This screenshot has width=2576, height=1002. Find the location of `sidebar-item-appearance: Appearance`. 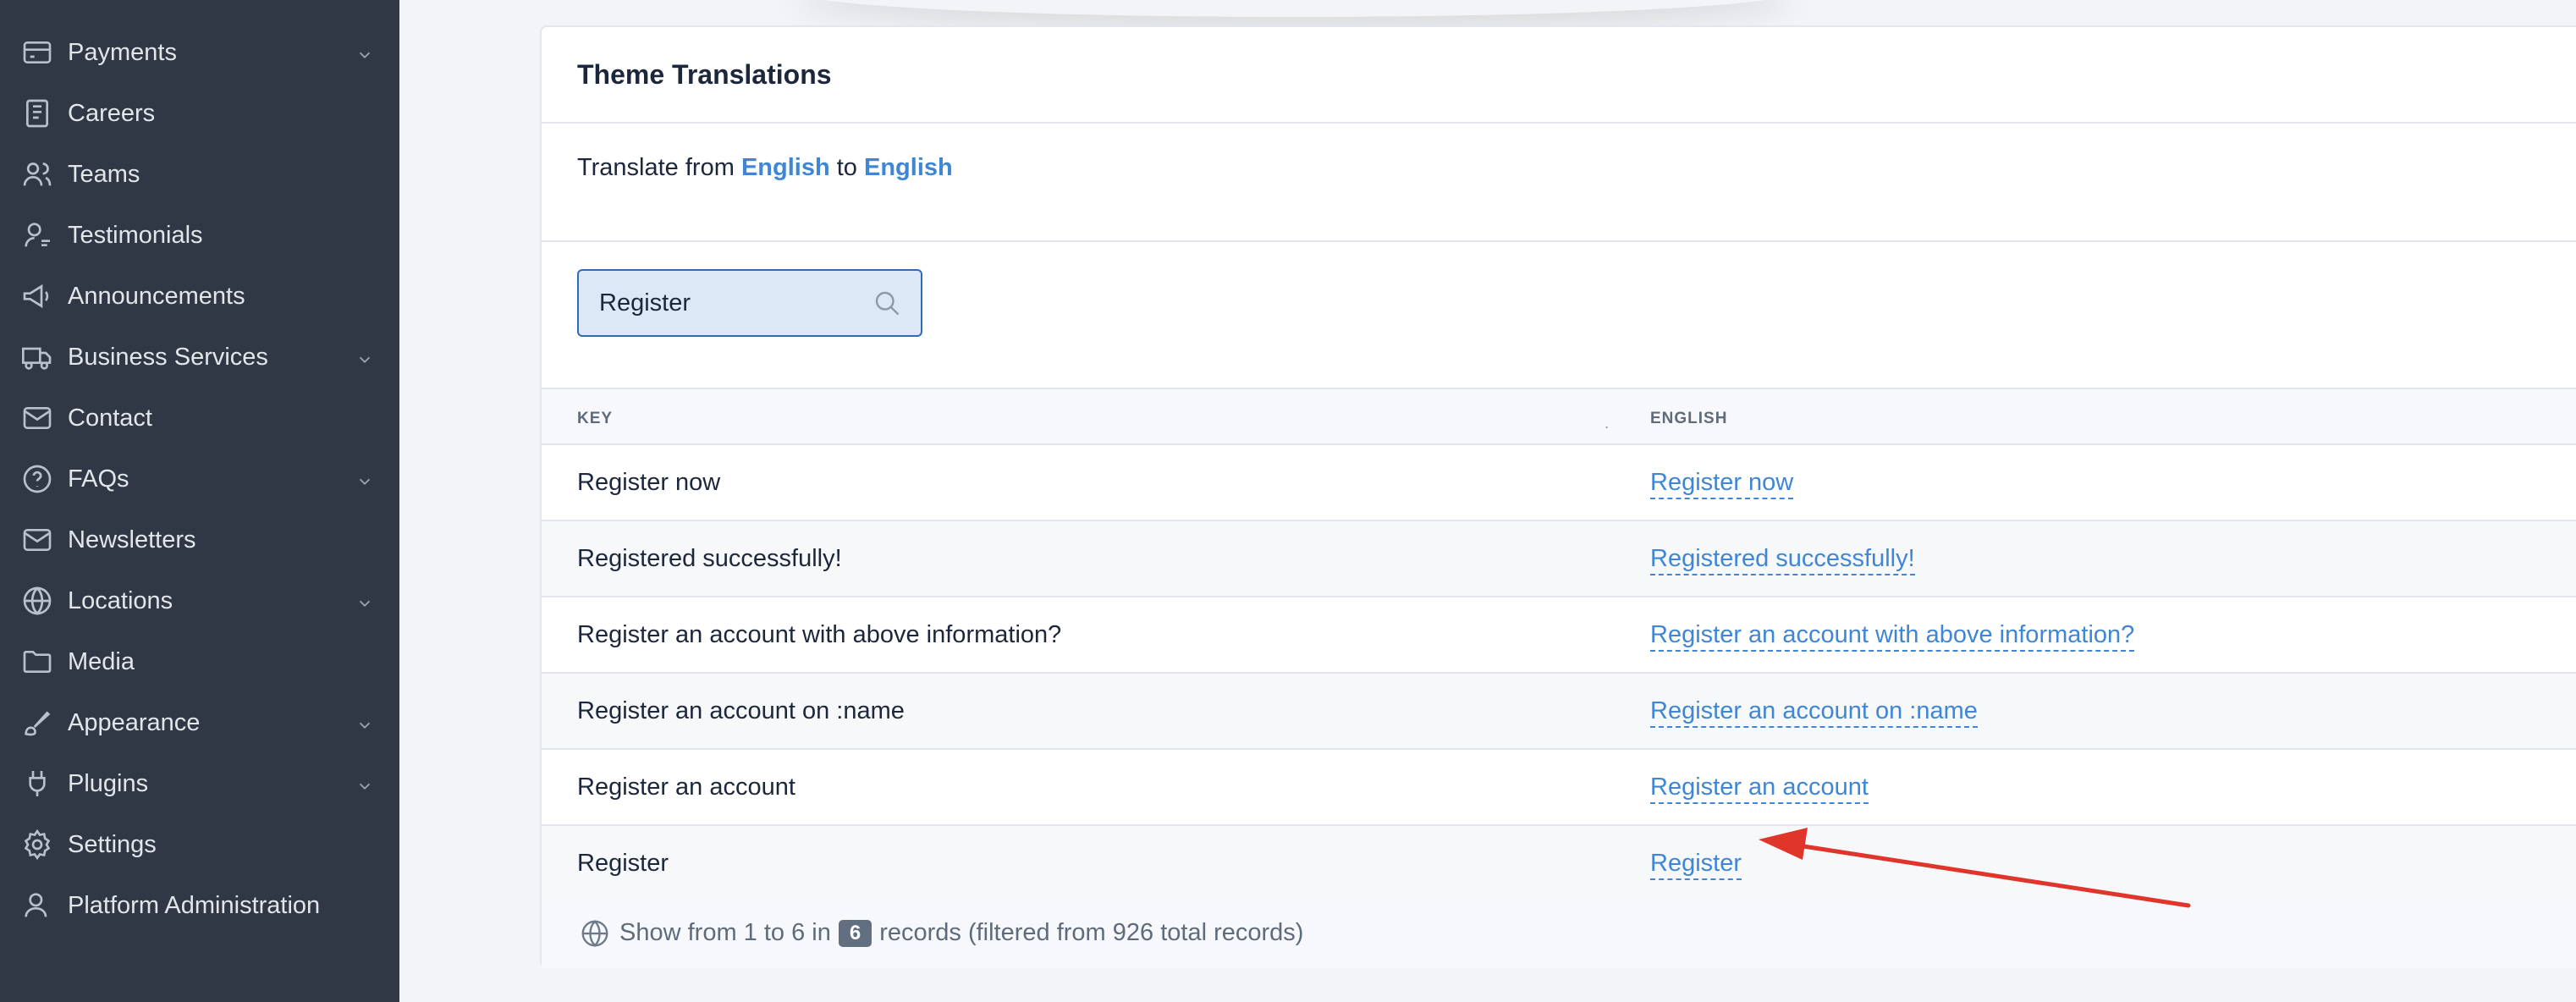

sidebar-item-appearance: Appearance is located at coordinates (199, 722).